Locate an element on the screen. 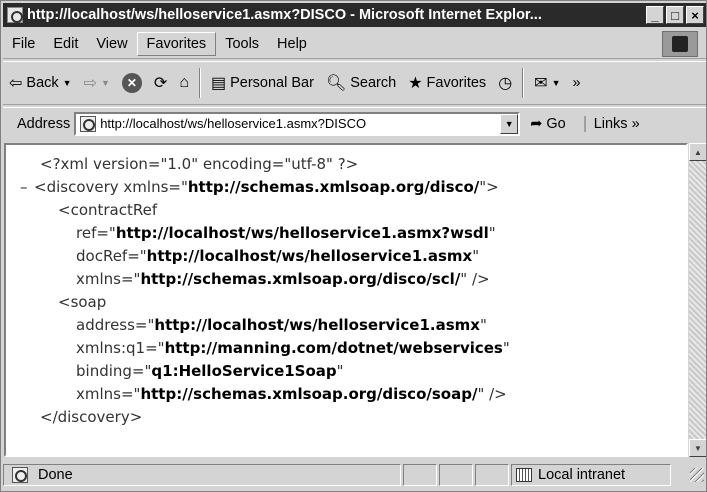 Image resolution: width=707 pixels, height=492 pixels. xml-markup: <discovery xmlns=" is located at coordinates (111, 187).